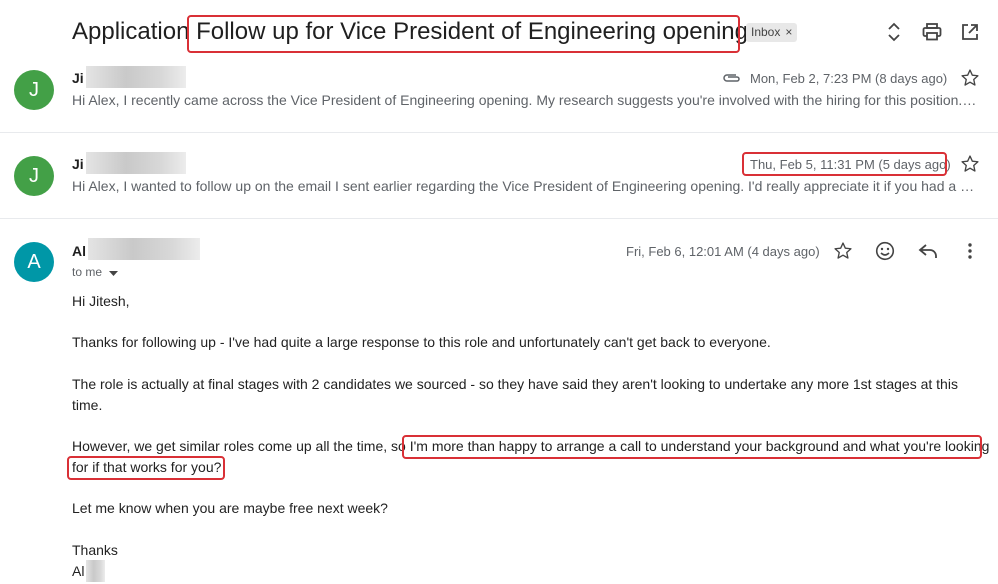 Image resolution: width=998 pixels, height=584 pixels. Describe the element at coordinates (788, 32) in the screenshot. I see `remove-label-icon: ×` at that location.